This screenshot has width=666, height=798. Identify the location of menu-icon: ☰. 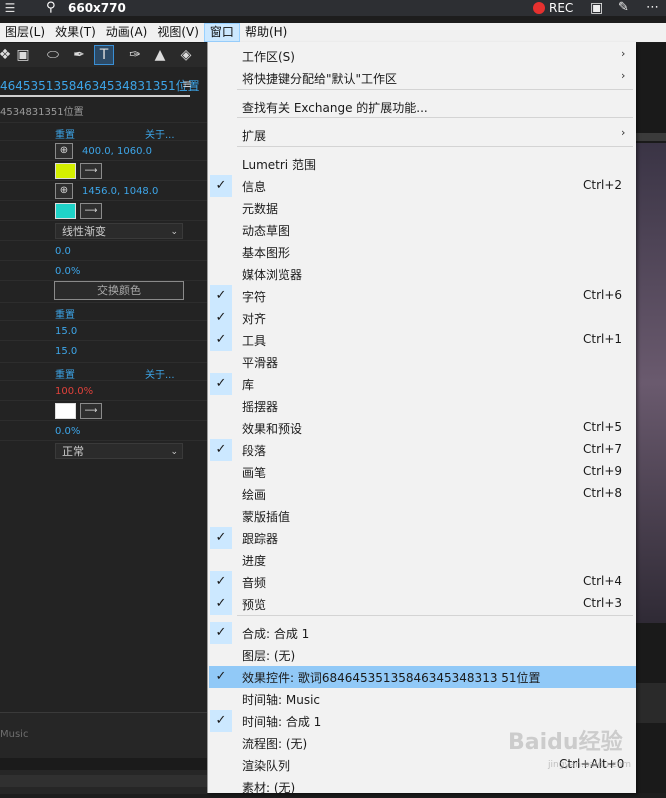
(10, 8).